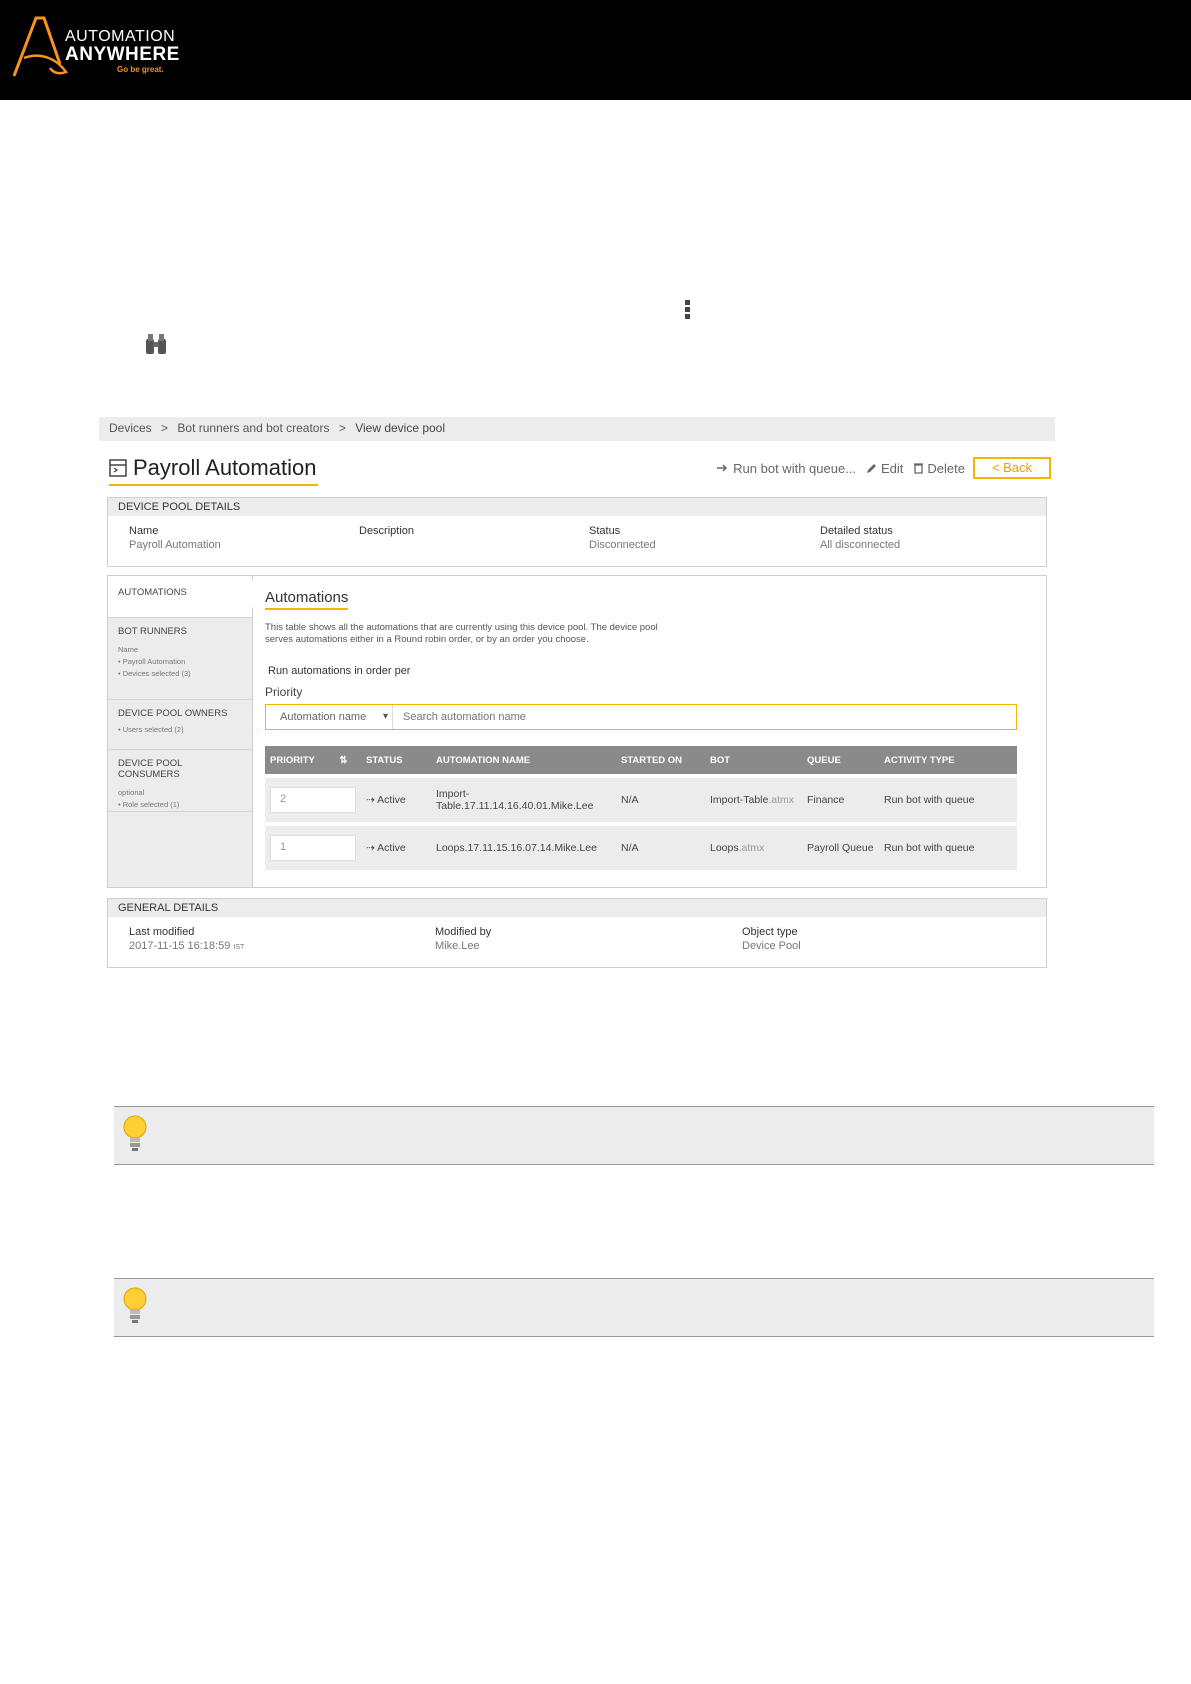  Describe the element at coordinates (162, 932) in the screenshot. I see `last-modified-label: Last modified` at that location.